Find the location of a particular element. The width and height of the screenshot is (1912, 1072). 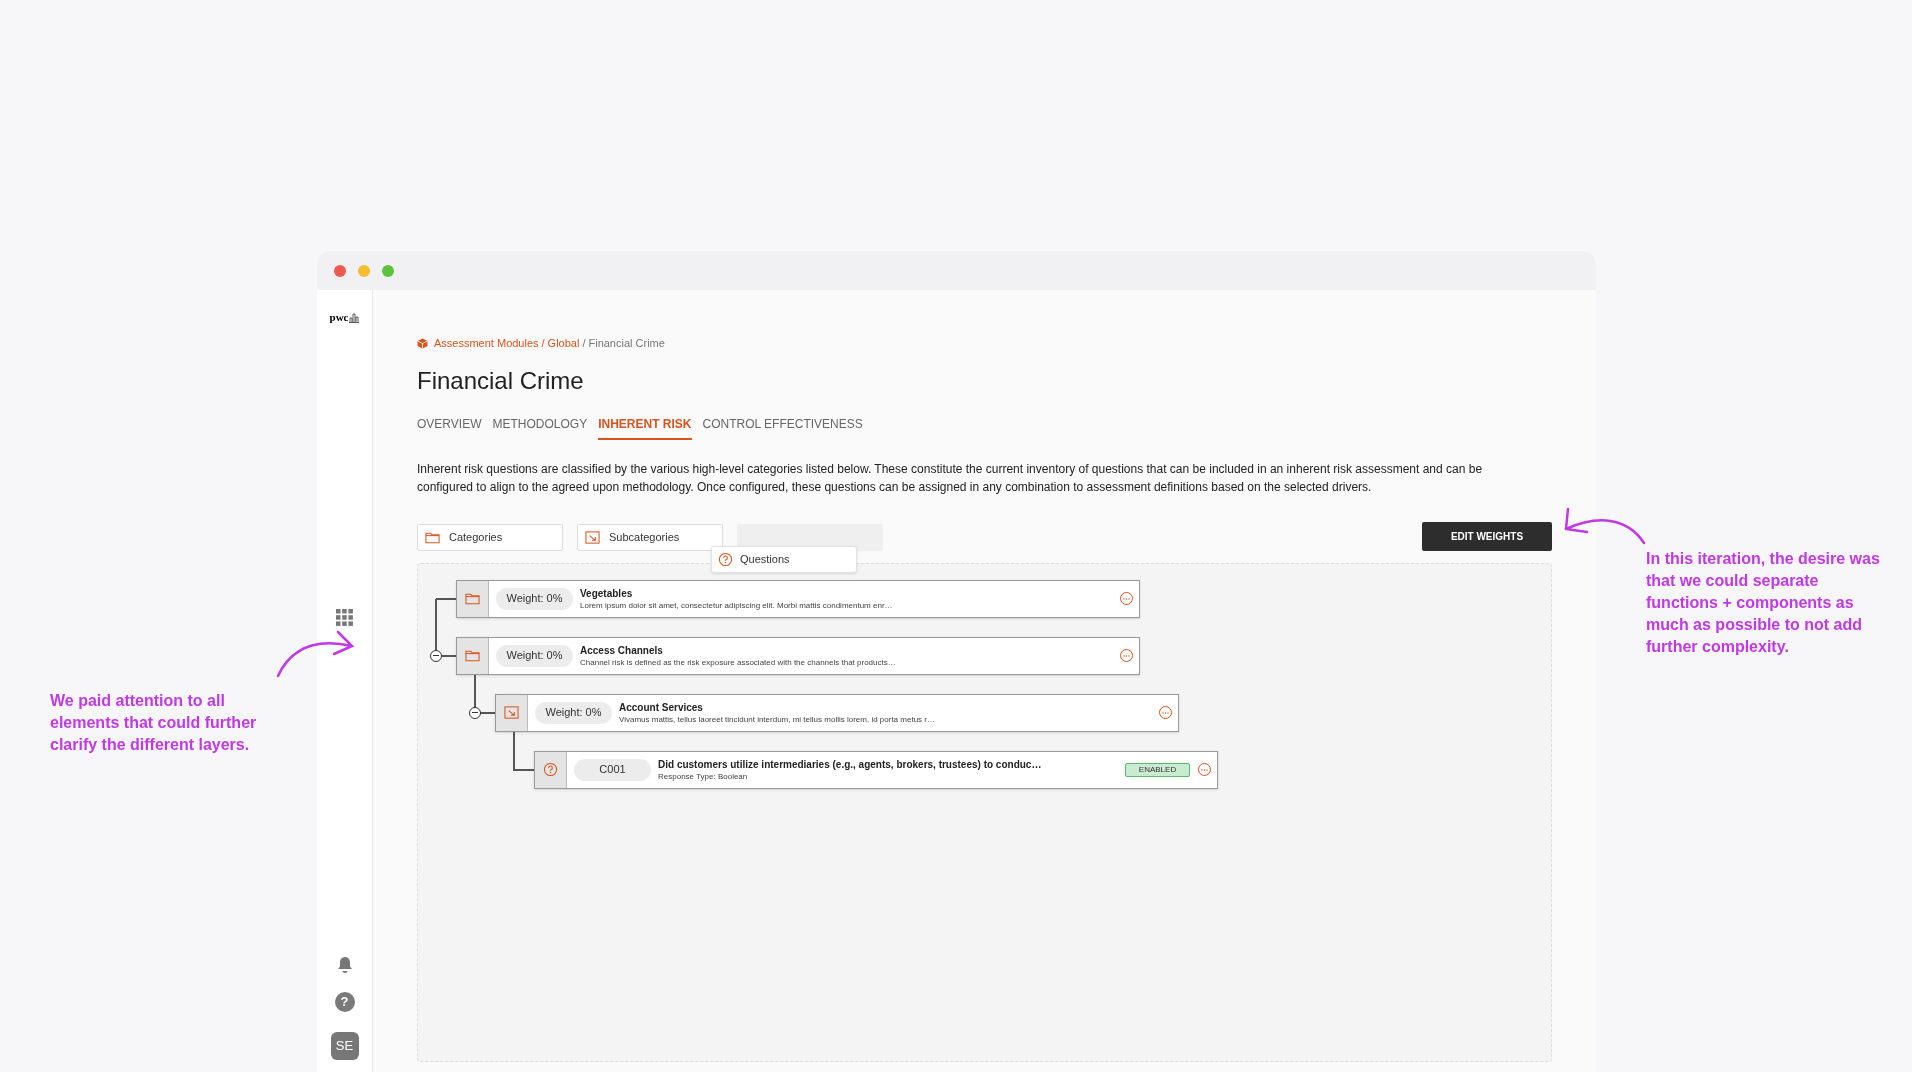

status-badge: ENABLED is located at coordinates (1157, 769).